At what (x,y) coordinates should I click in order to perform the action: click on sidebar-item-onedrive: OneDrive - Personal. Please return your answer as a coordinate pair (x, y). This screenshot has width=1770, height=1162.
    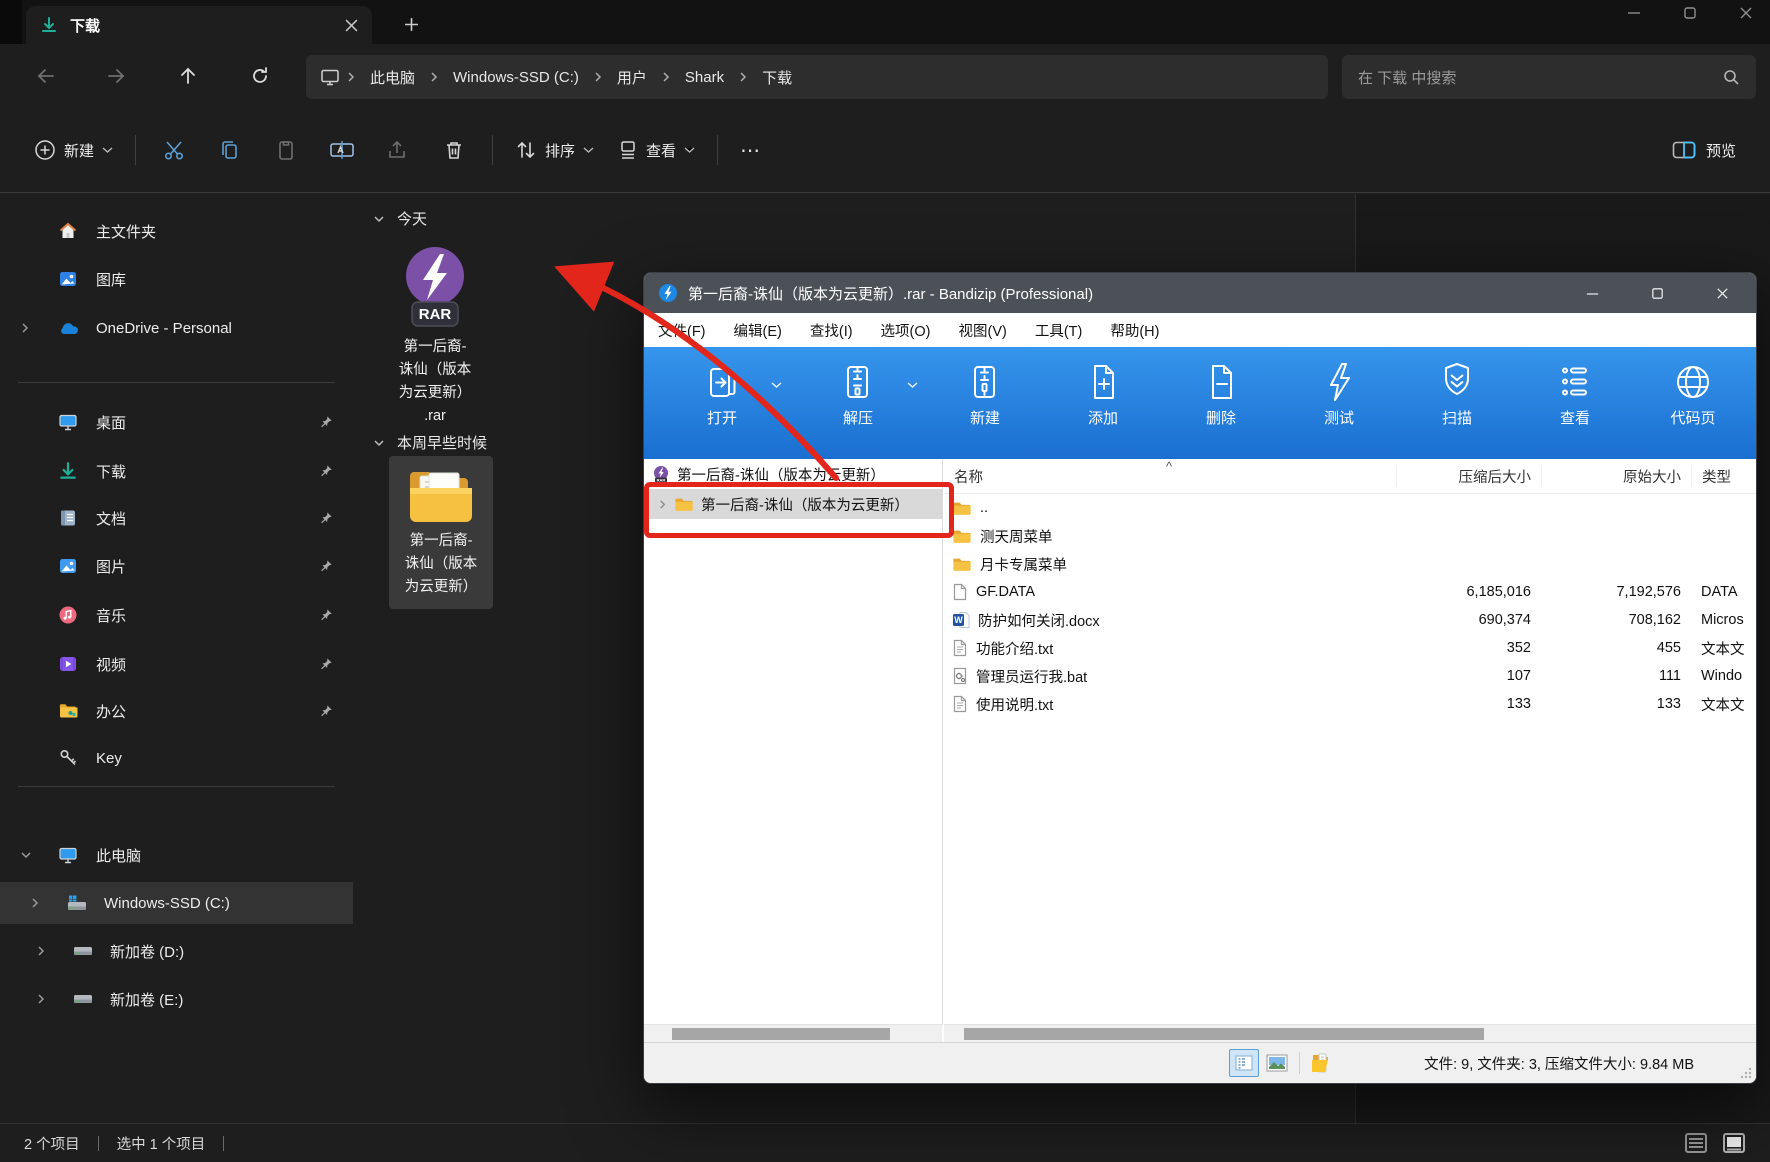
    Looking at the image, I should click on (176, 328).